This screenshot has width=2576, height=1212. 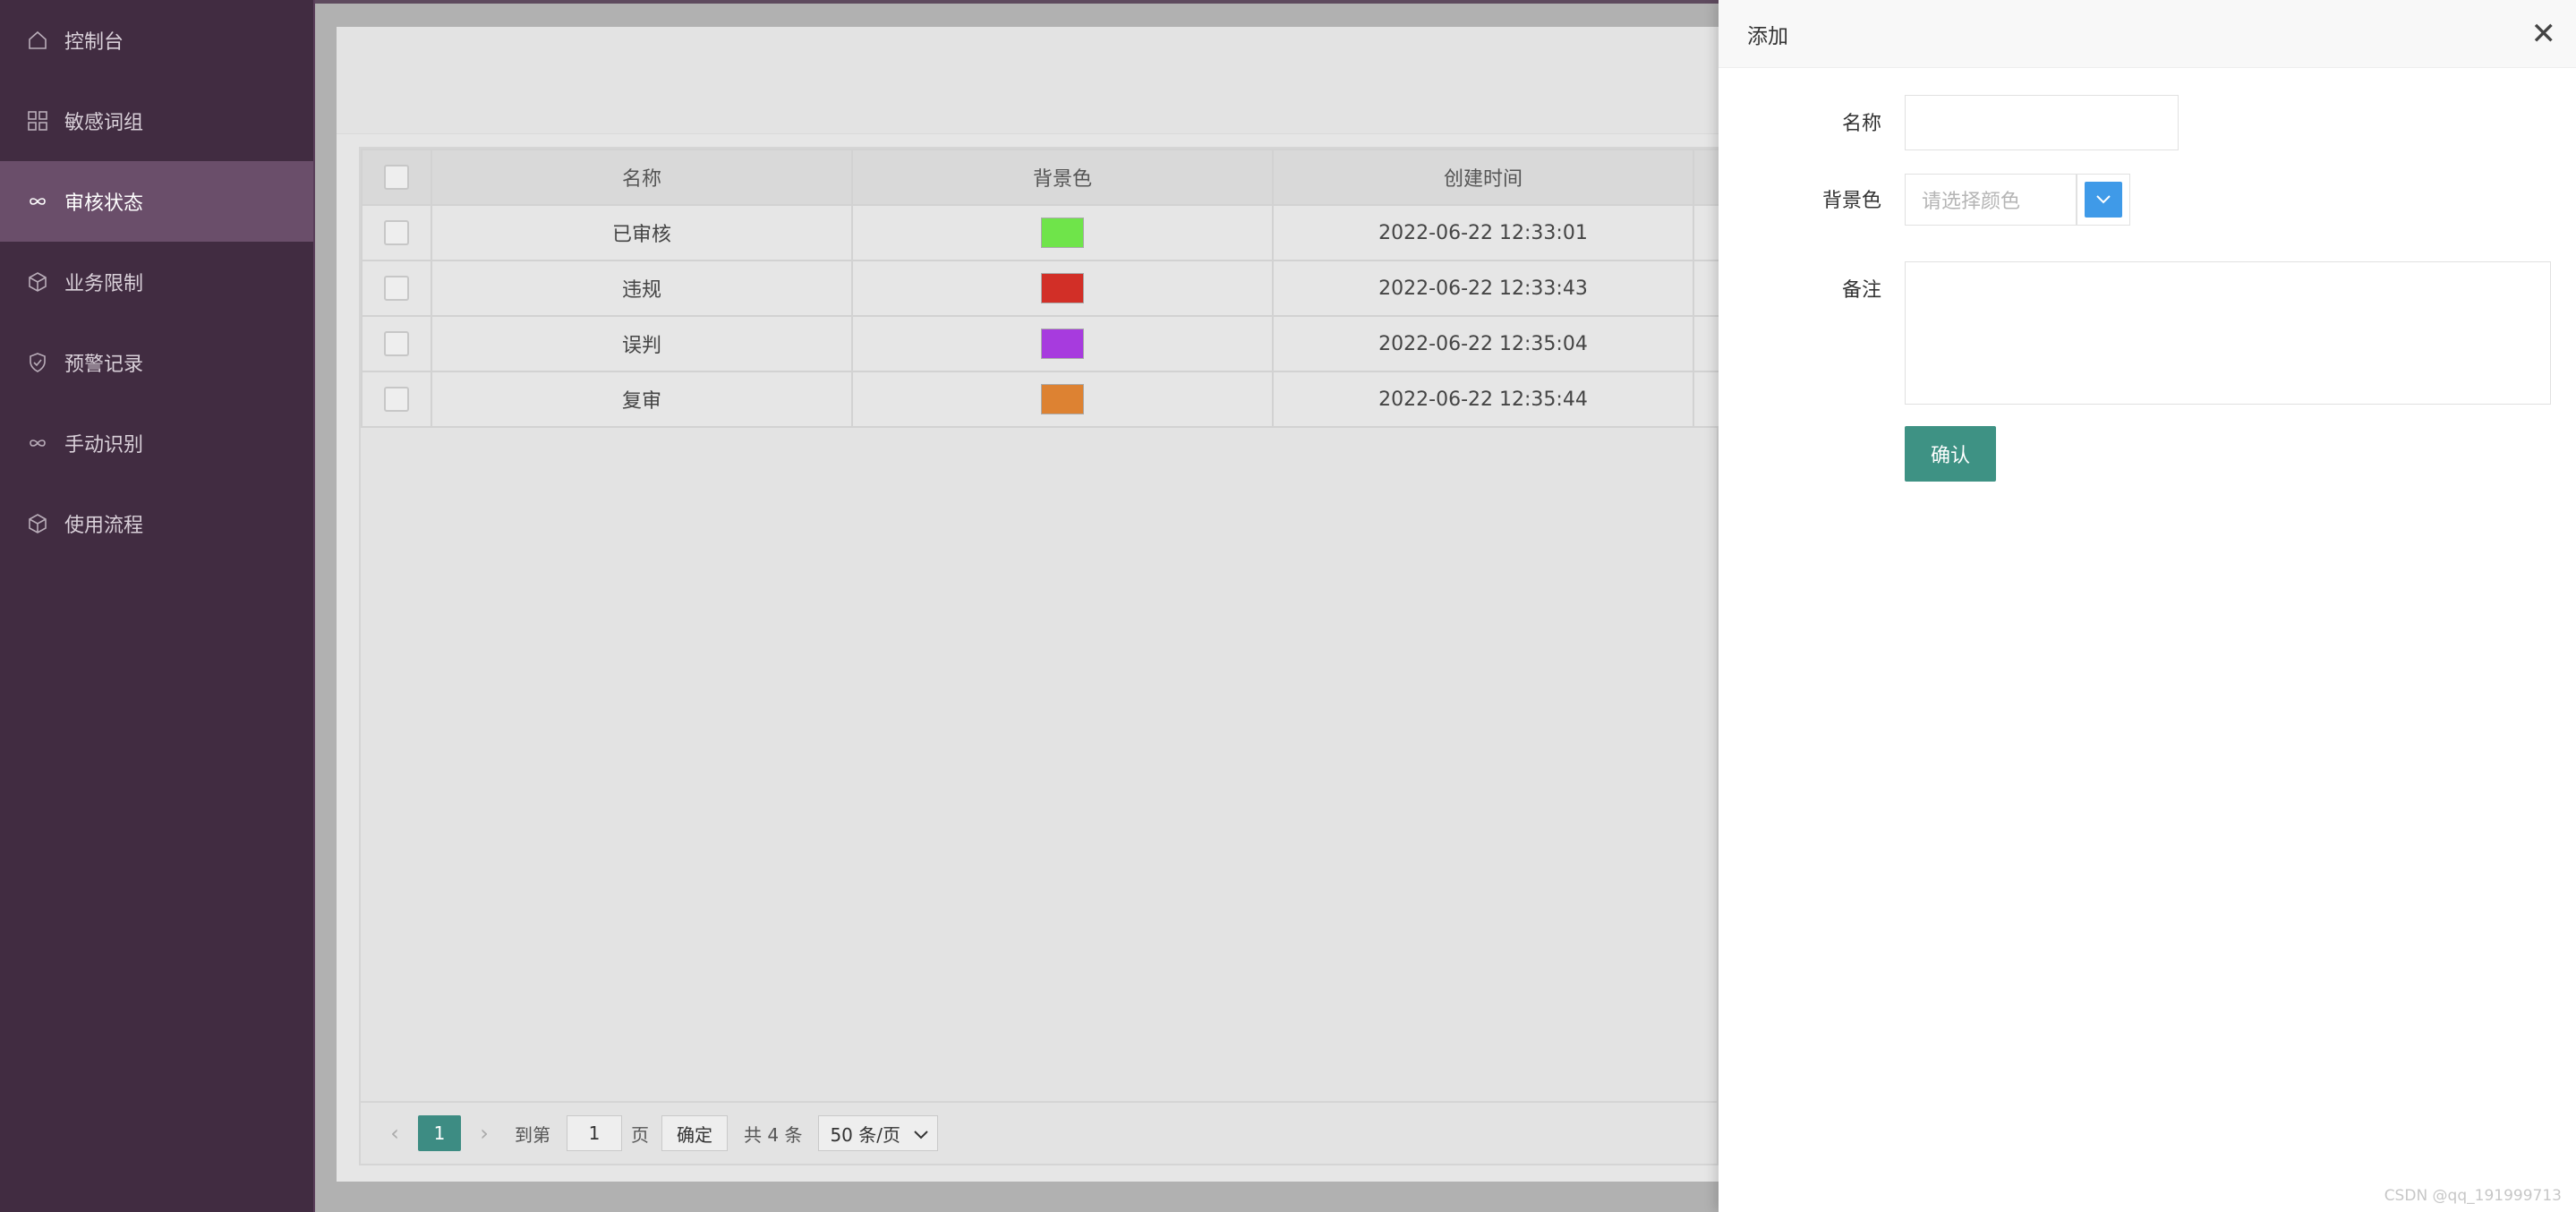 I want to click on sidebar-item-label: 控制台, so click(x=94, y=42).